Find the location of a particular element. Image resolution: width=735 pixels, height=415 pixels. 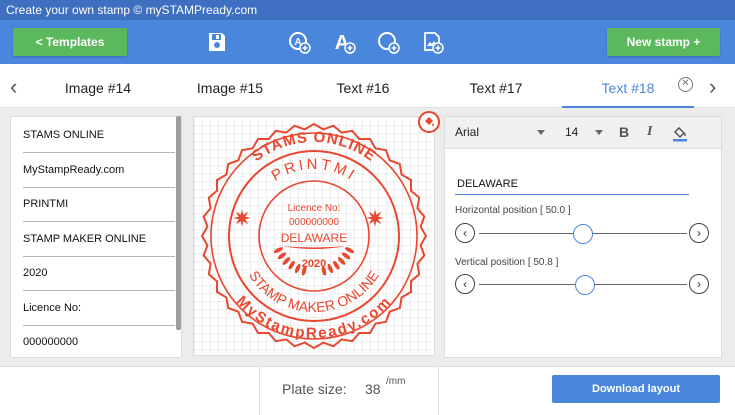

tab-image-14: Image #14 is located at coordinates (98, 86).